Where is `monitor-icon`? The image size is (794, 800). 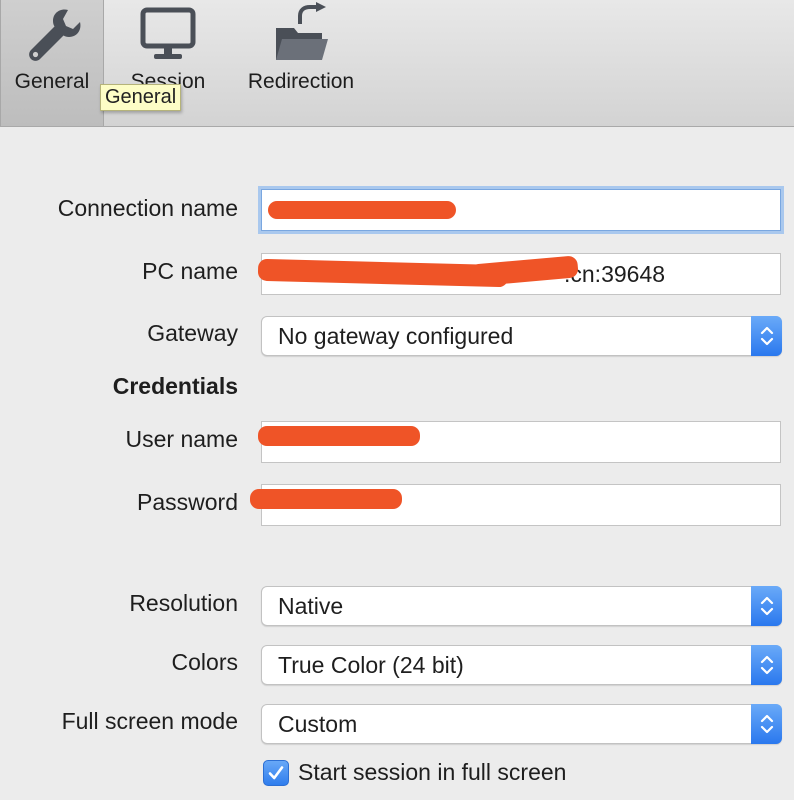
monitor-icon is located at coordinates (168, 34).